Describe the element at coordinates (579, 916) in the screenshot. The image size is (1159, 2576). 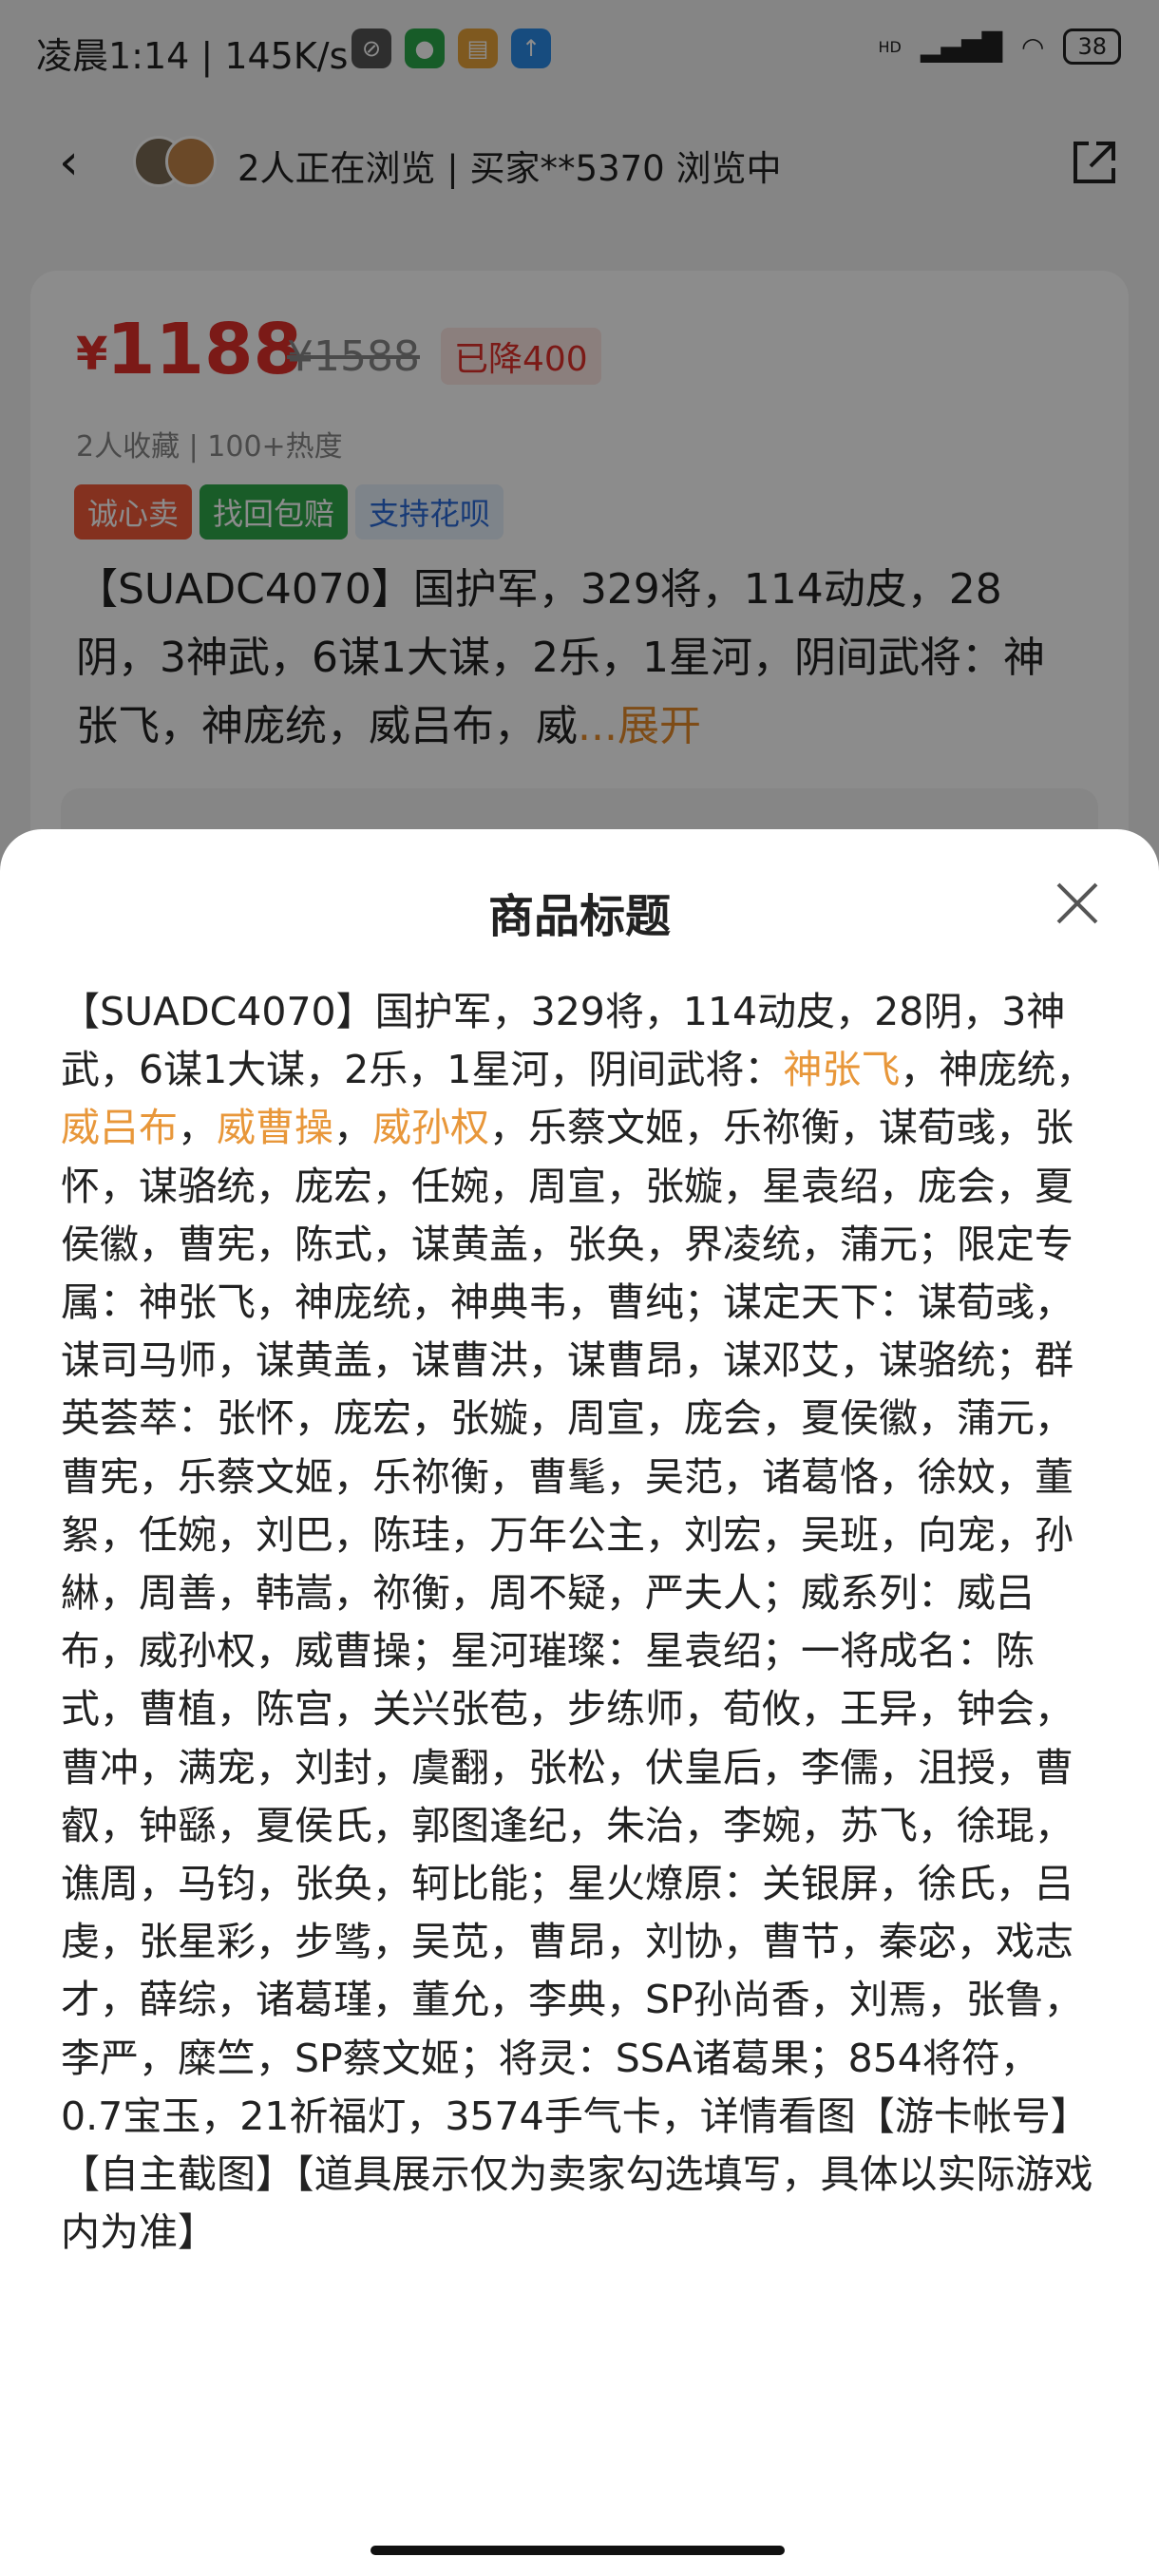
I see `sheet-title: 商品标题` at that location.